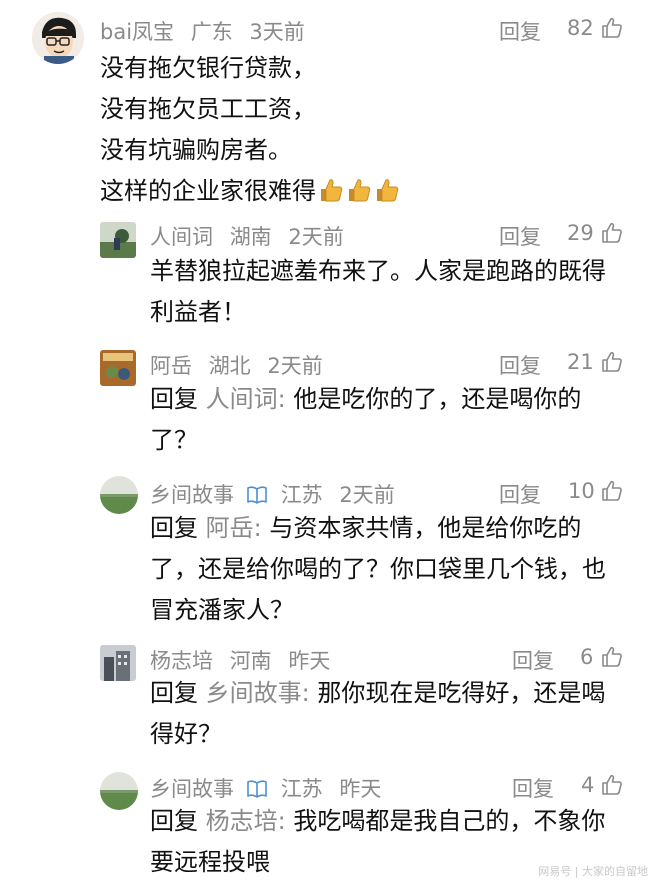 The height and width of the screenshot is (885, 660). Describe the element at coordinates (277, 494) in the screenshot. I see `comment-meta: 乡间故事 江苏 2天前` at that location.